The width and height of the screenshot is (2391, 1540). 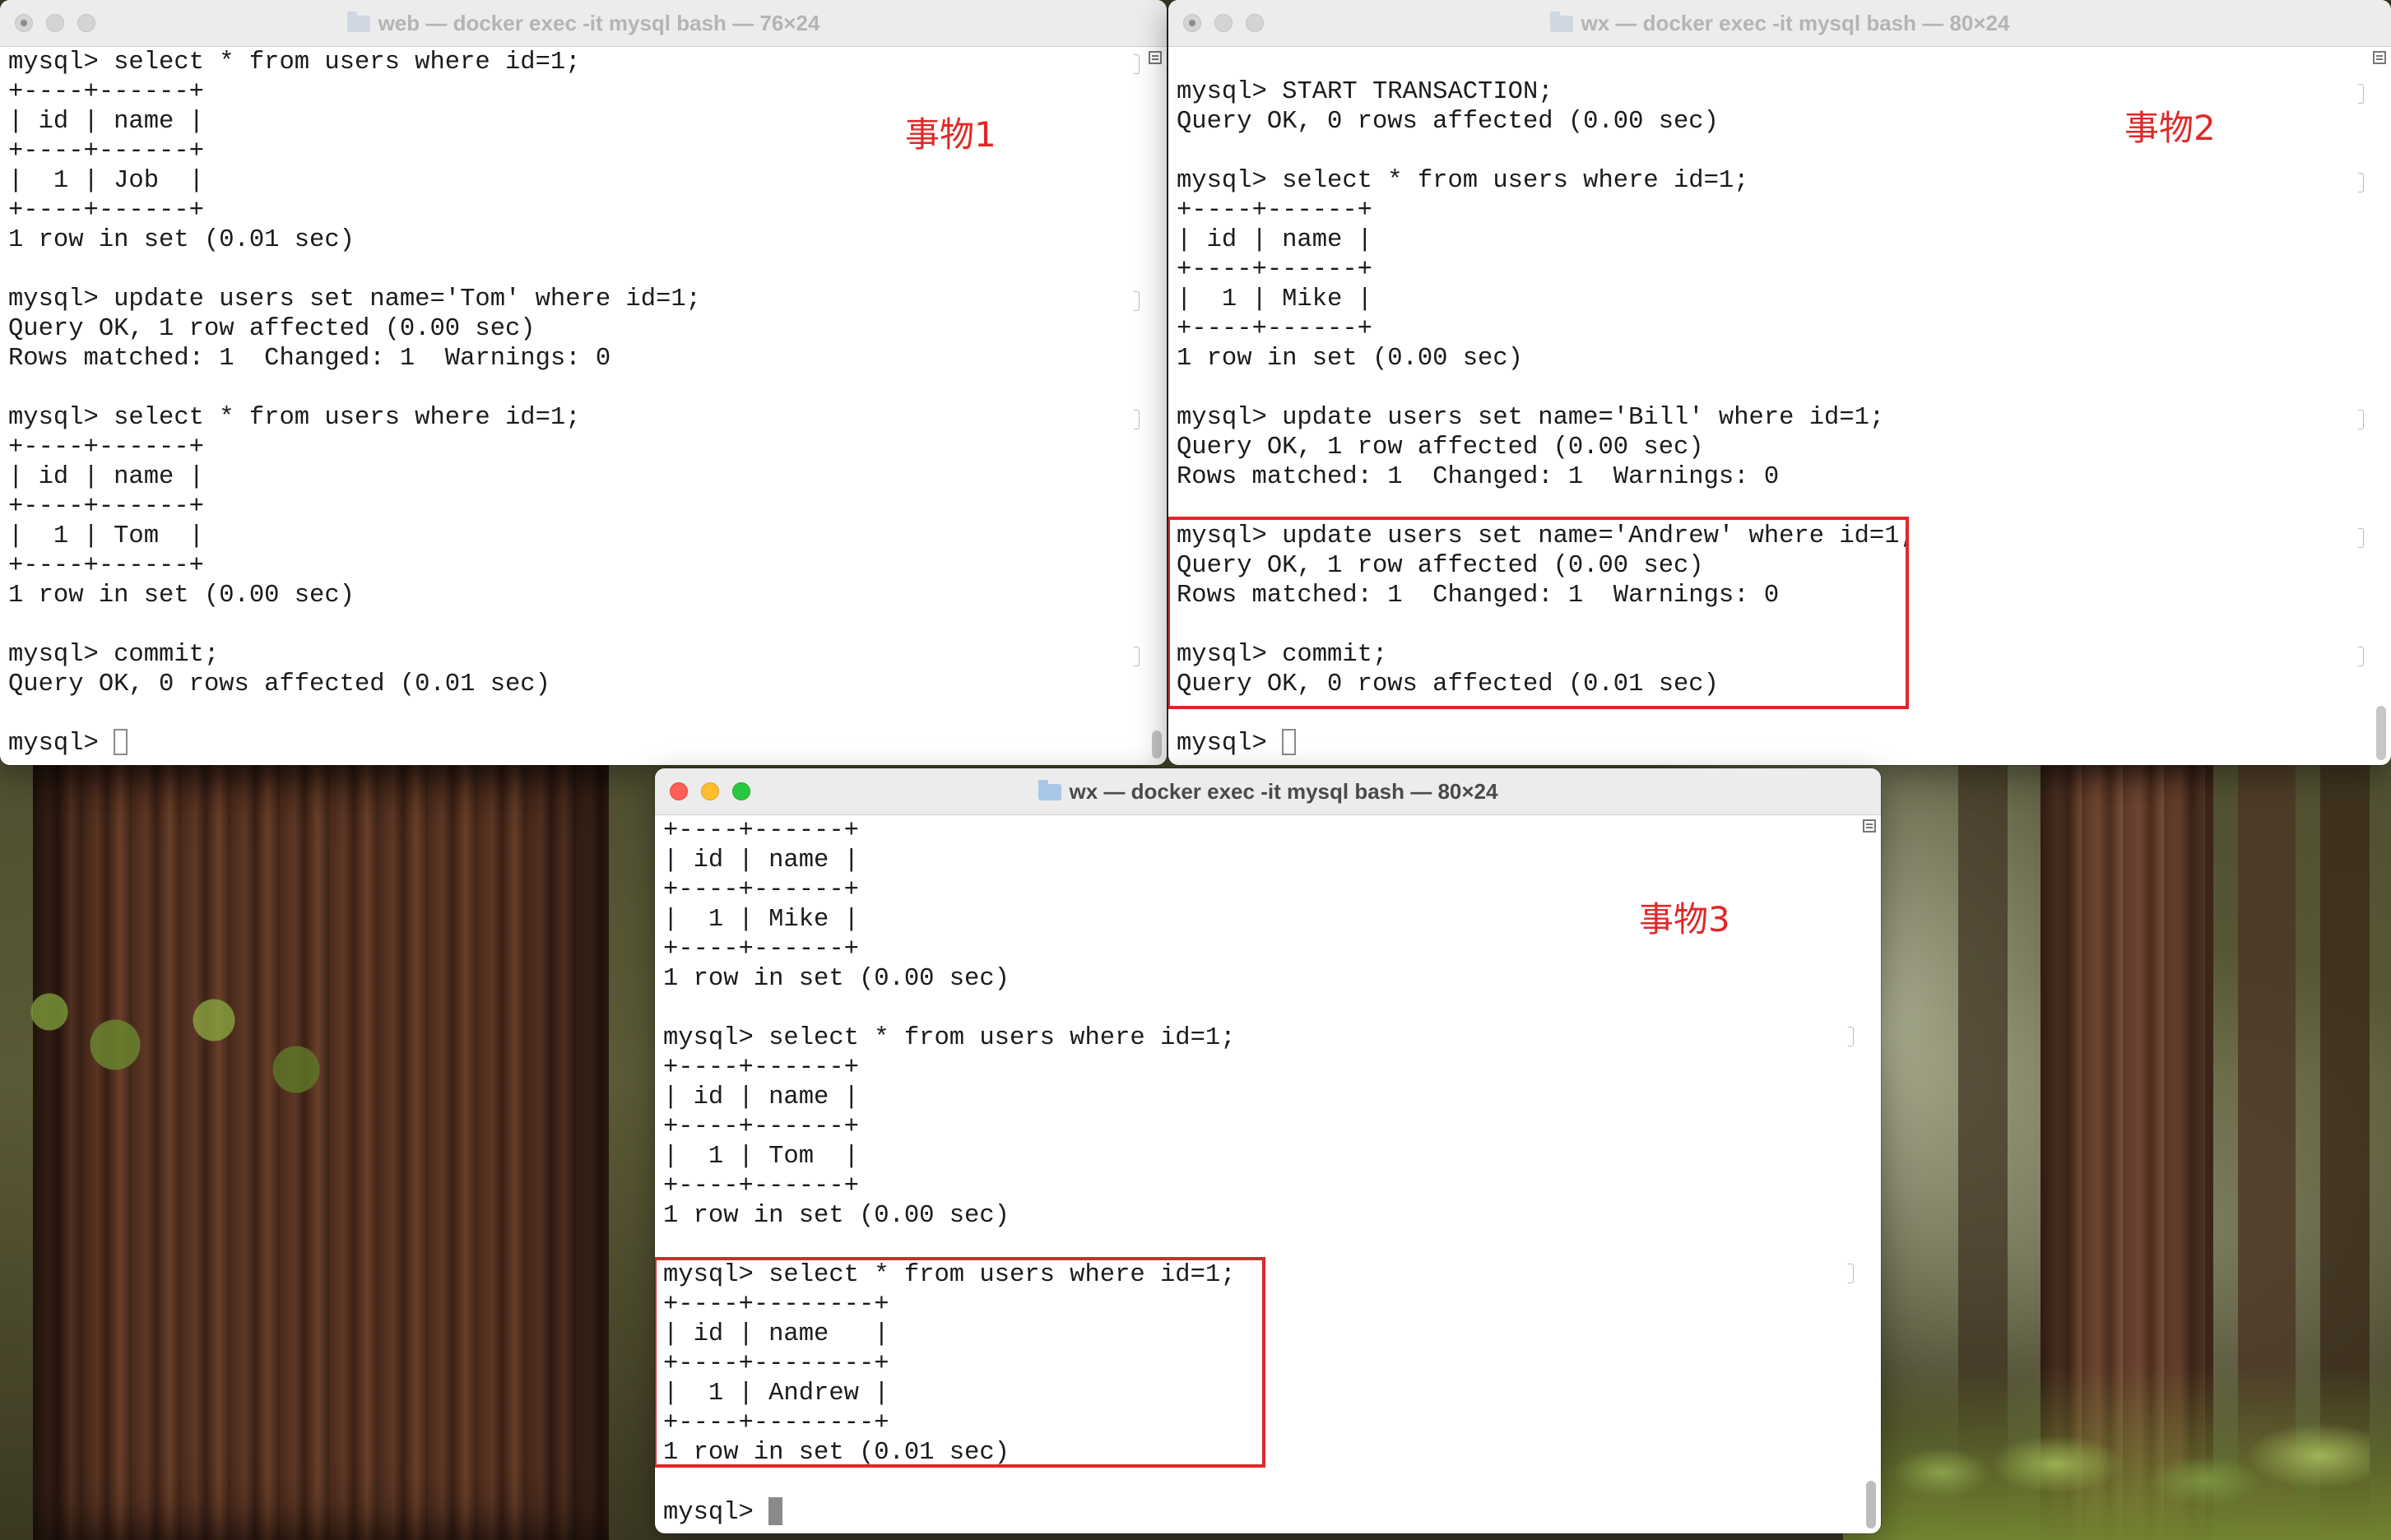 What do you see at coordinates (2170, 128) in the screenshot?
I see `annotation-label: 事物2` at bounding box center [2170, 128].